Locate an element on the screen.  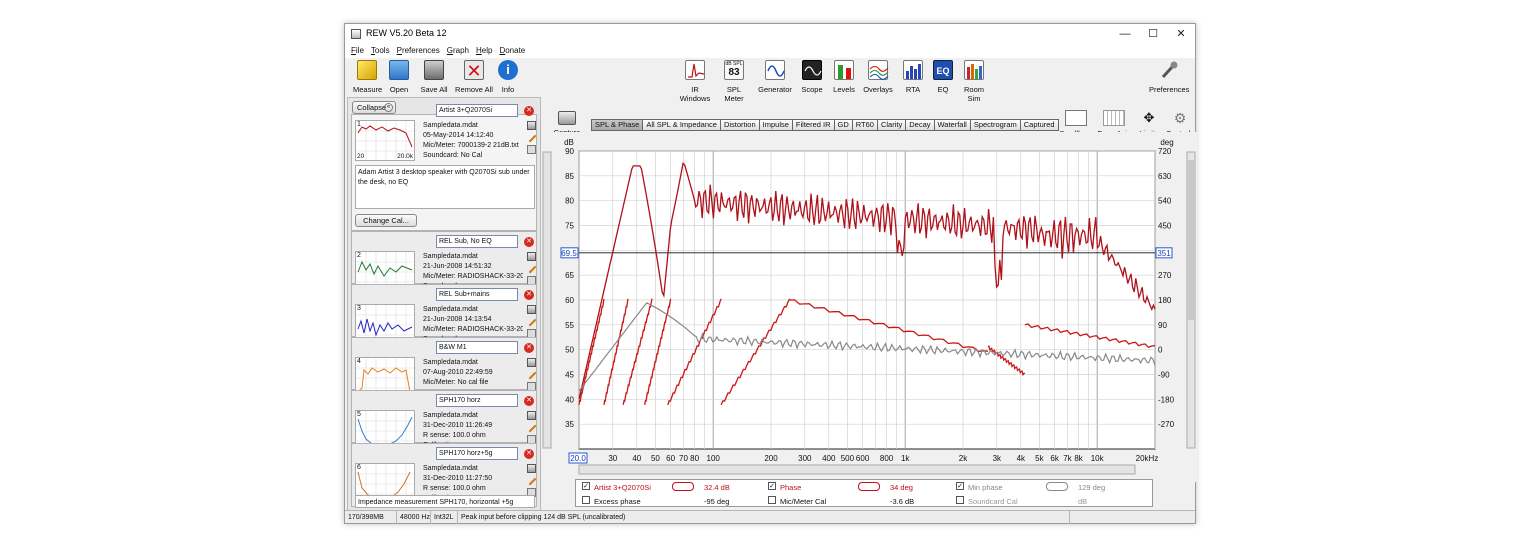
measurement-actions is located at coordinates (531, 140).